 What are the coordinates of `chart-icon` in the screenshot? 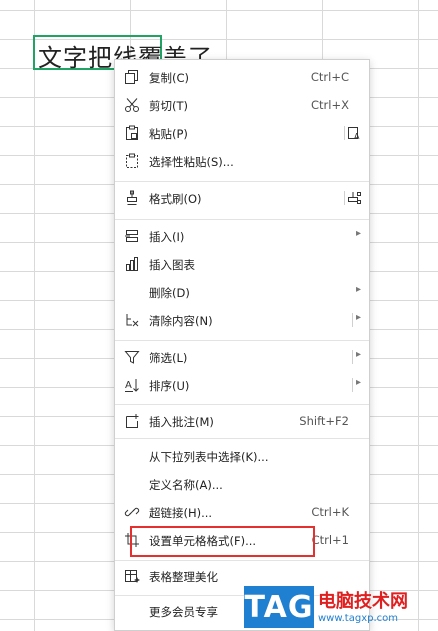 It's located at (132, 264).